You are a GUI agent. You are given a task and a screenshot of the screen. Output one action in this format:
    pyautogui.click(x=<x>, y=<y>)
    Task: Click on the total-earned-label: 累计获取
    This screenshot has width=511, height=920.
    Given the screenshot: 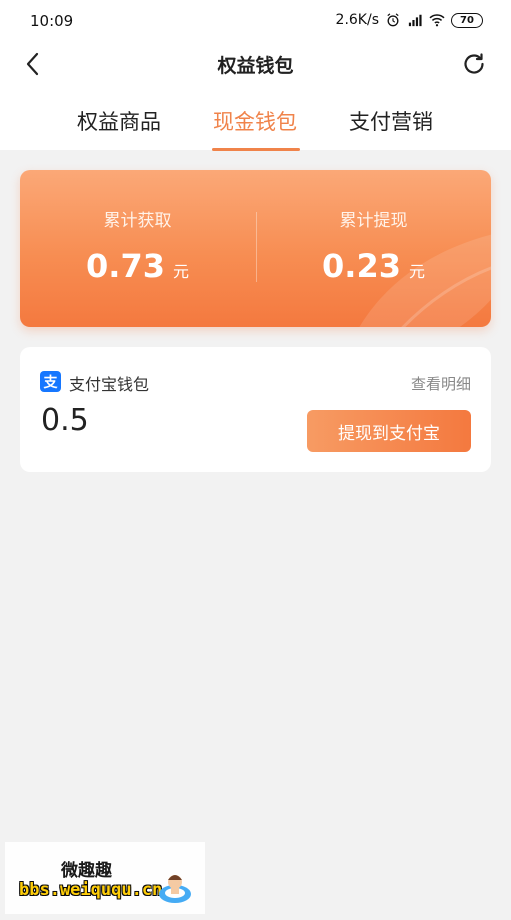 What is the action you would take?
    pyautogui.click(x=137, y=221)
    